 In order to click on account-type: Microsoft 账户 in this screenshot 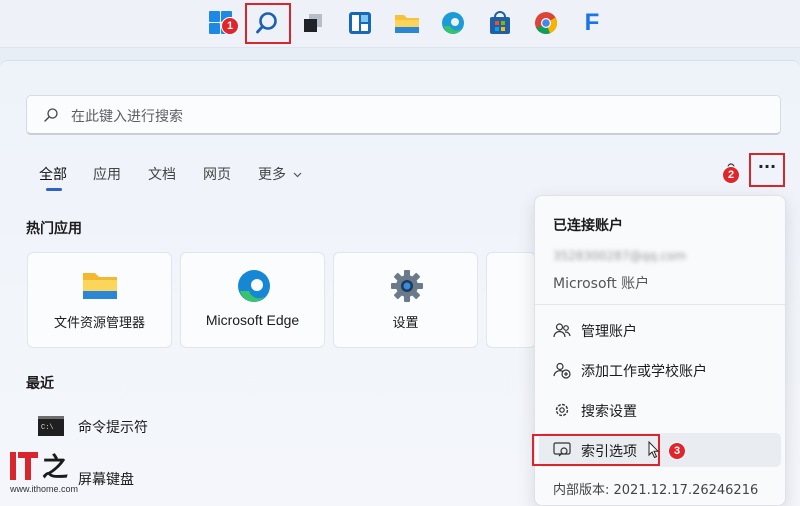, I will do `click(601, 284)`.